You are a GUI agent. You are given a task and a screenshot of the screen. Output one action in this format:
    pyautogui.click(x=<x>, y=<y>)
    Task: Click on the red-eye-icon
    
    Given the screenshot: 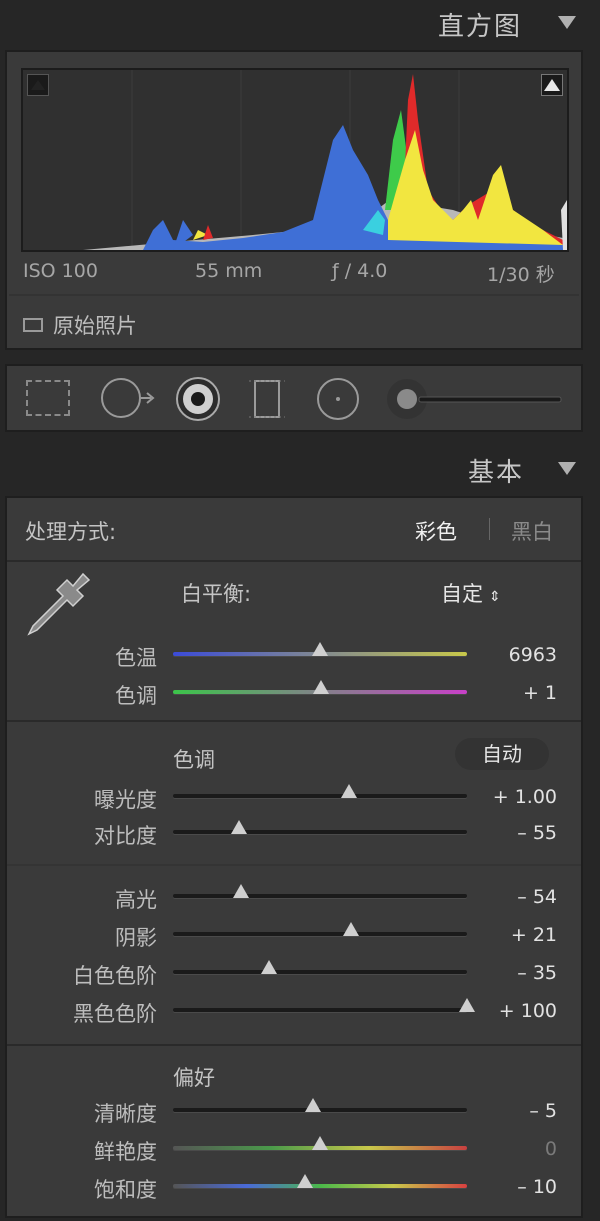 What is the action you would take?
    pyautogui.click(x=198, y=399)
    